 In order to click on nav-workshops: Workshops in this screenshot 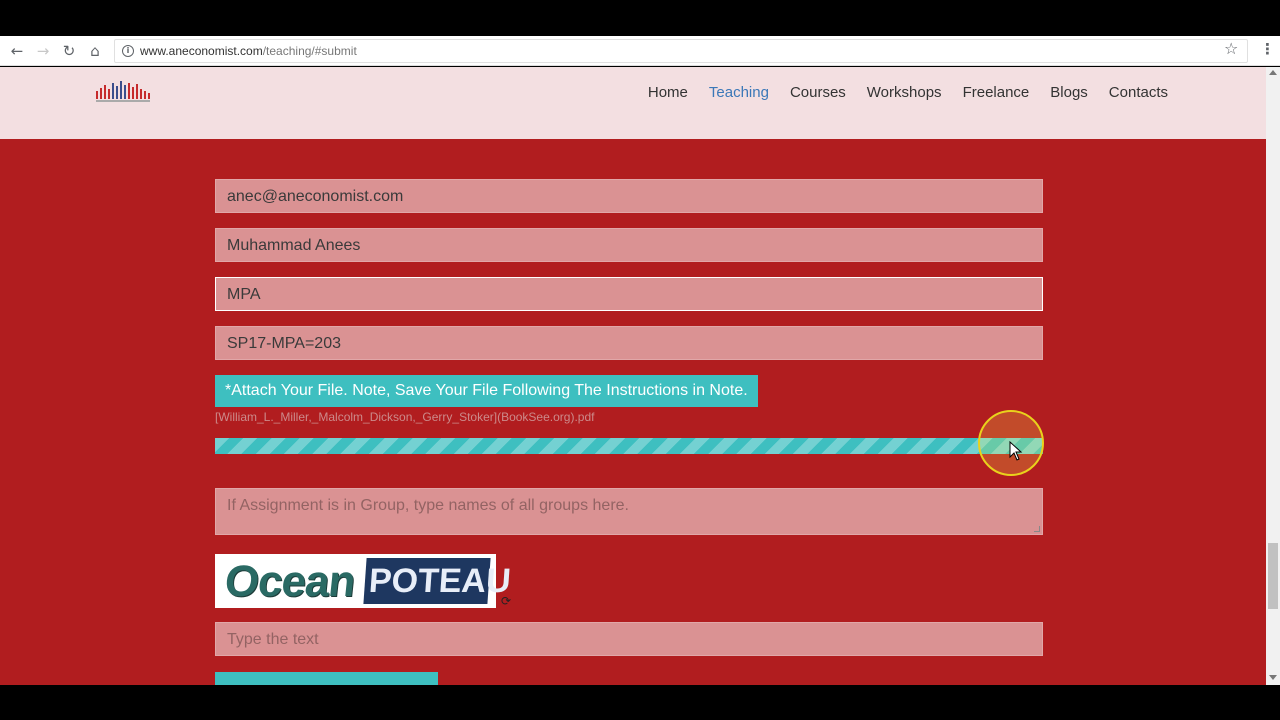, I will do `click(904, 92)`.